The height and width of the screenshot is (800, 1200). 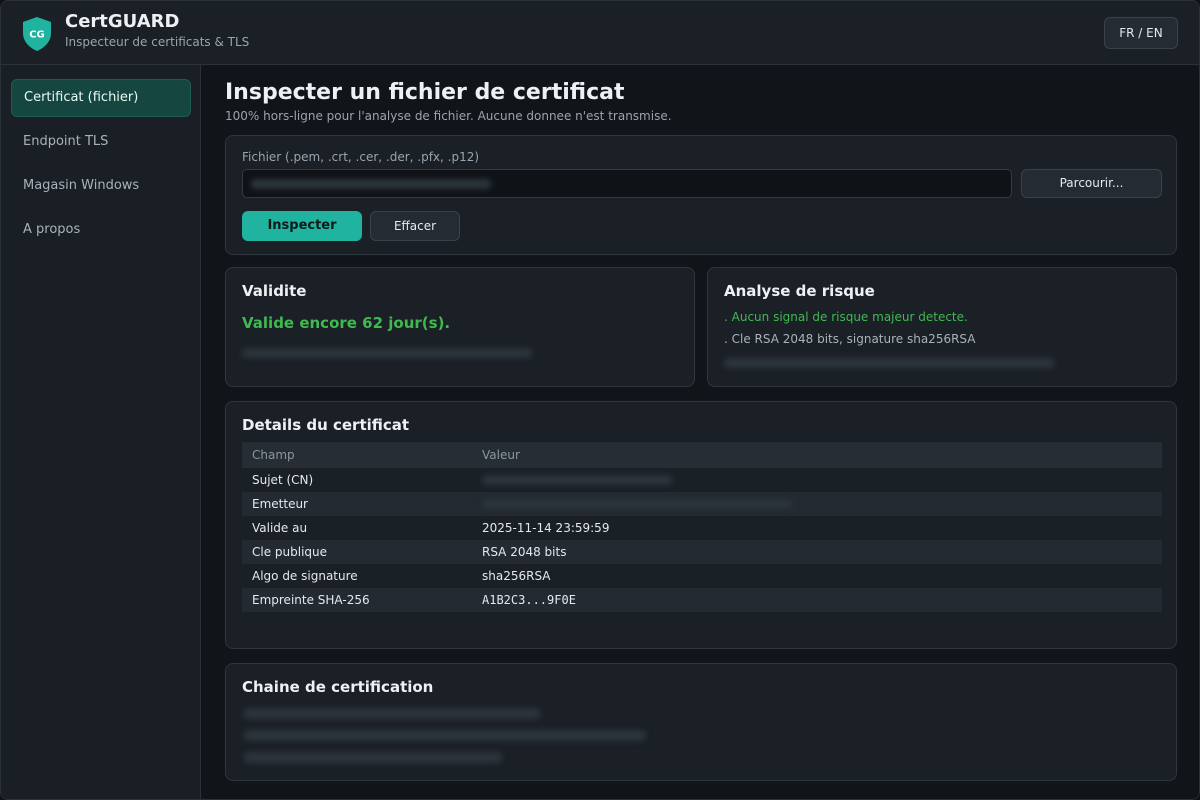 What do you see at coordinates (524, 552) in the screenshot?
I see `row-value: RSA 2048 bits` at bounding box center [524, 552].